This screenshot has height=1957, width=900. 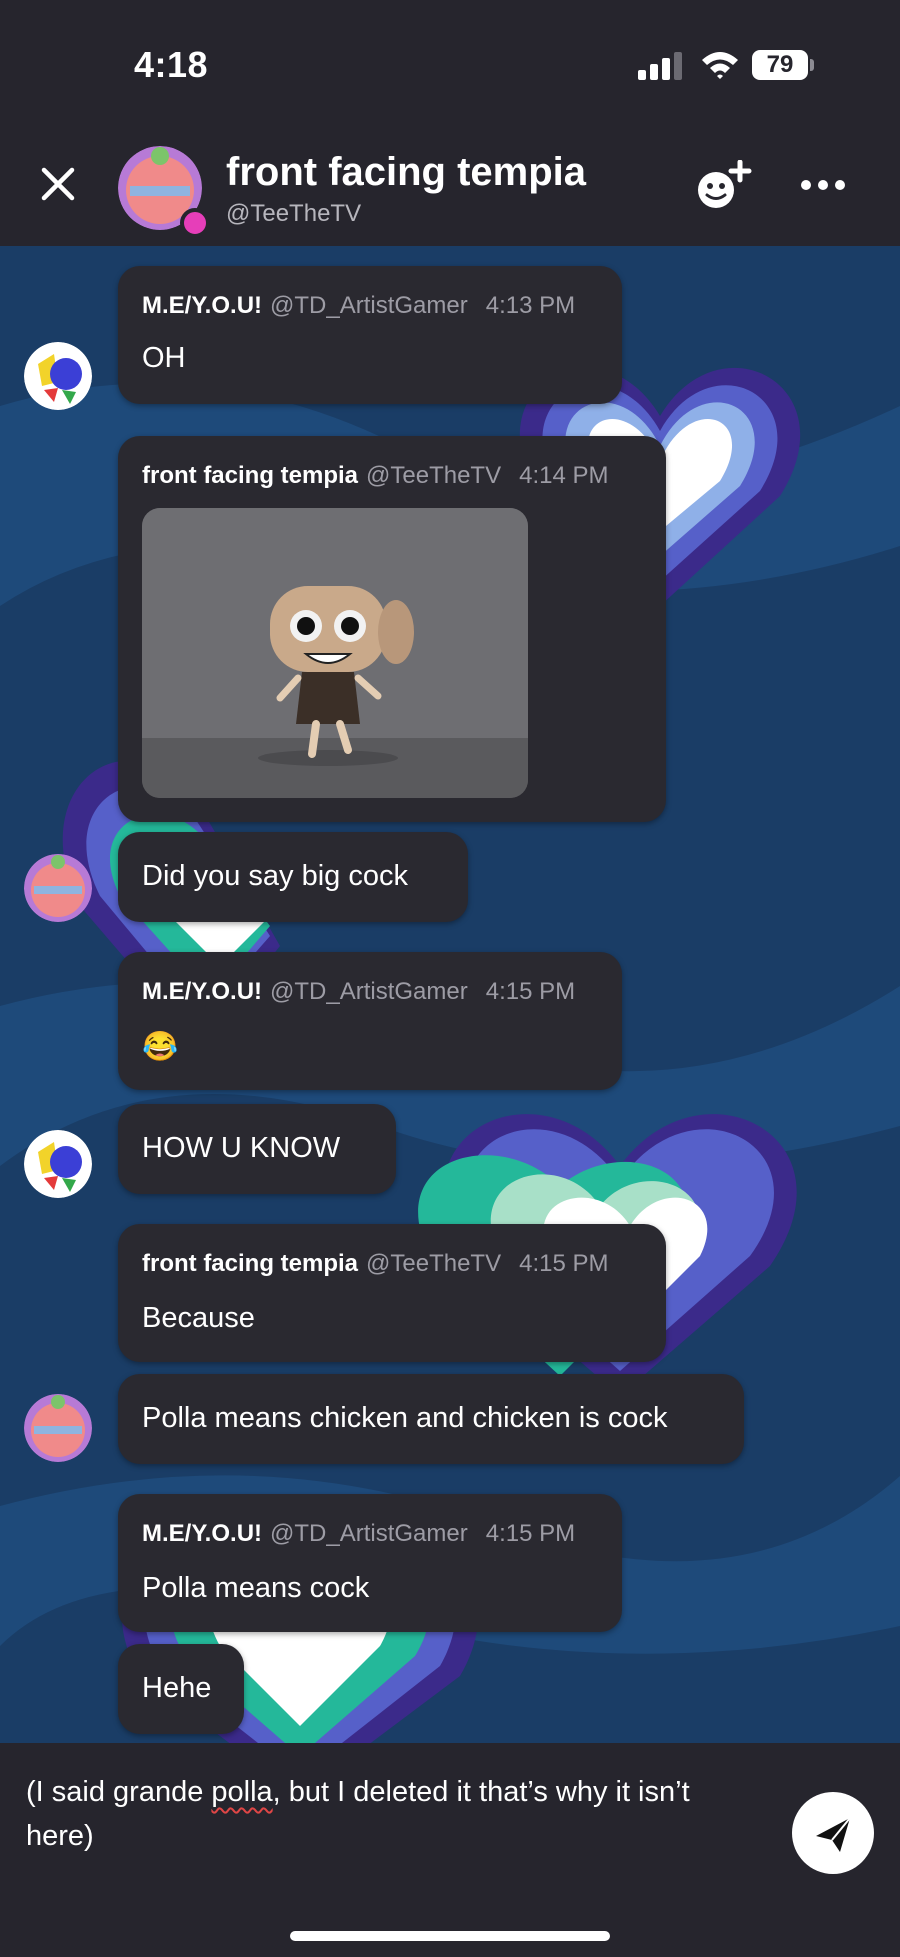 I want to click on message-time: 4:13 PM, so click(x=530, y=305).